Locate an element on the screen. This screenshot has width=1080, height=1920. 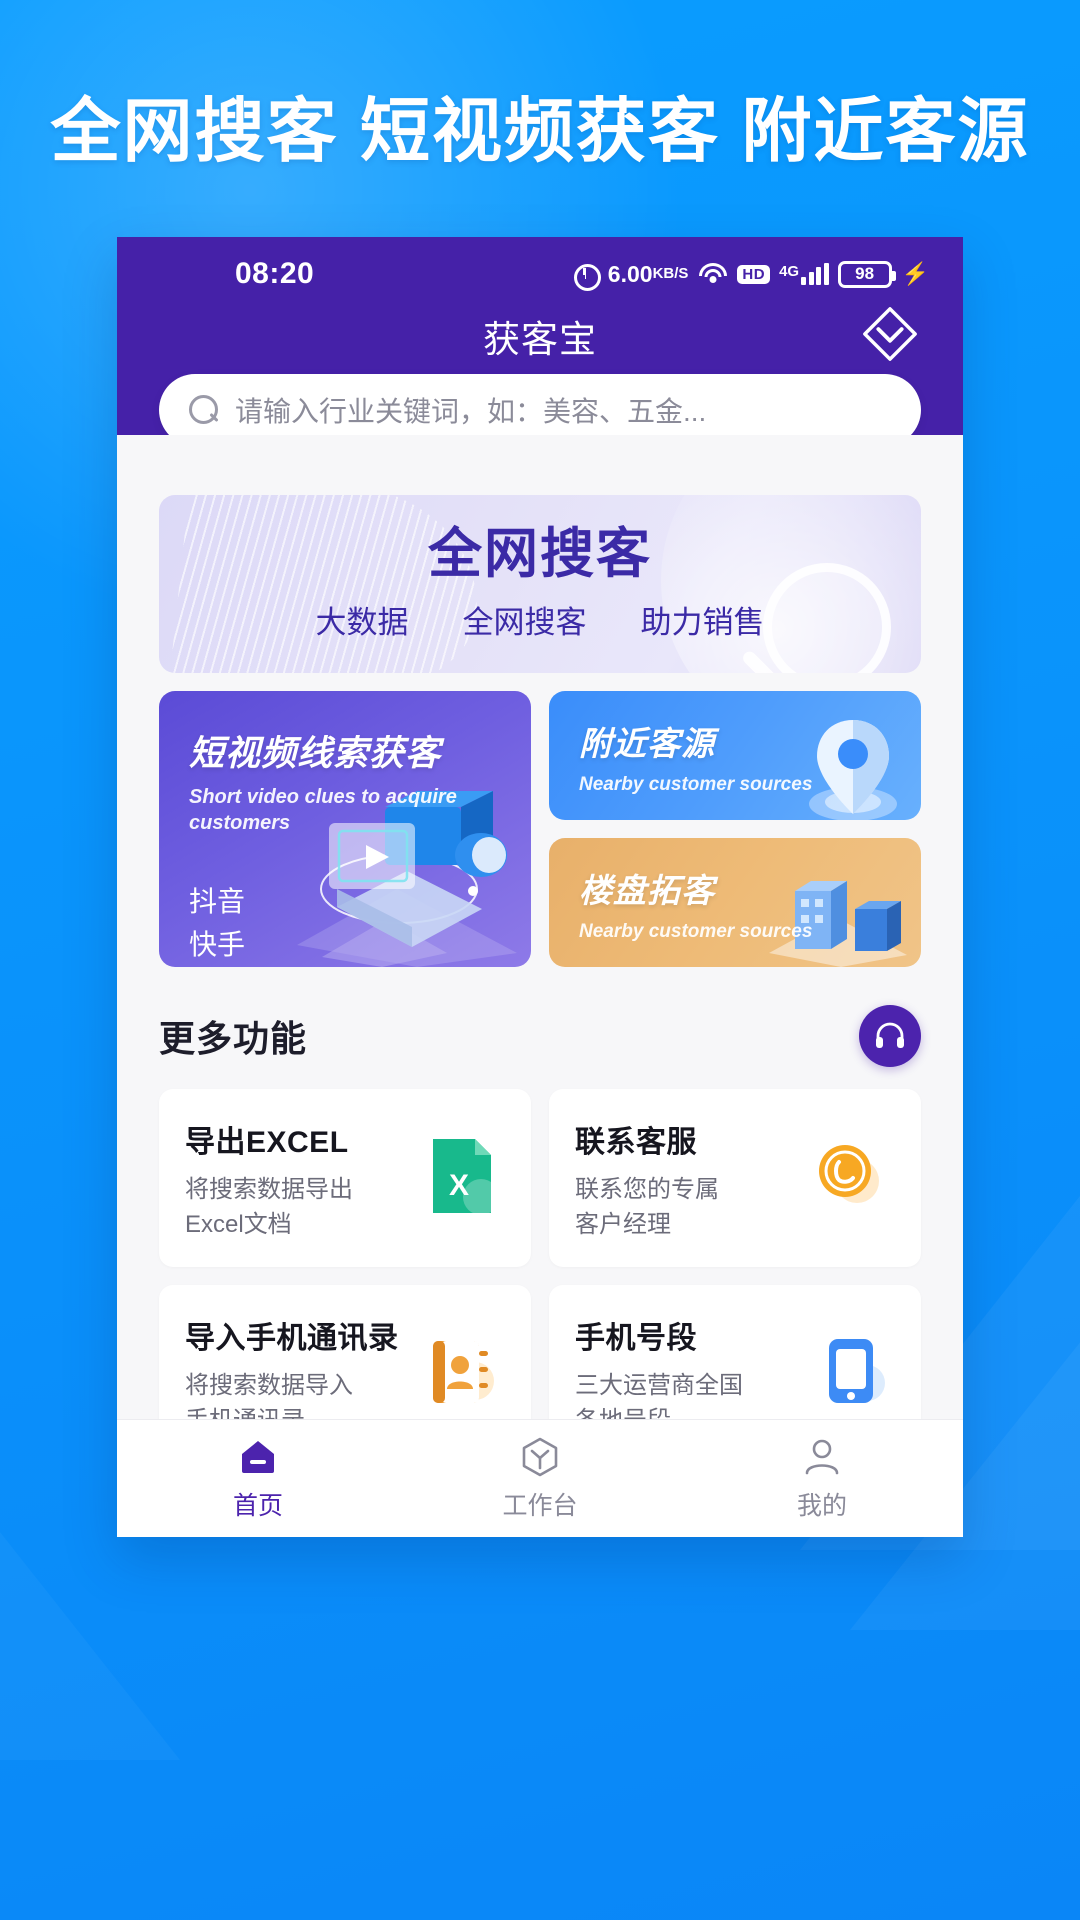
wifi-icon is located at coordinates (712, 274).